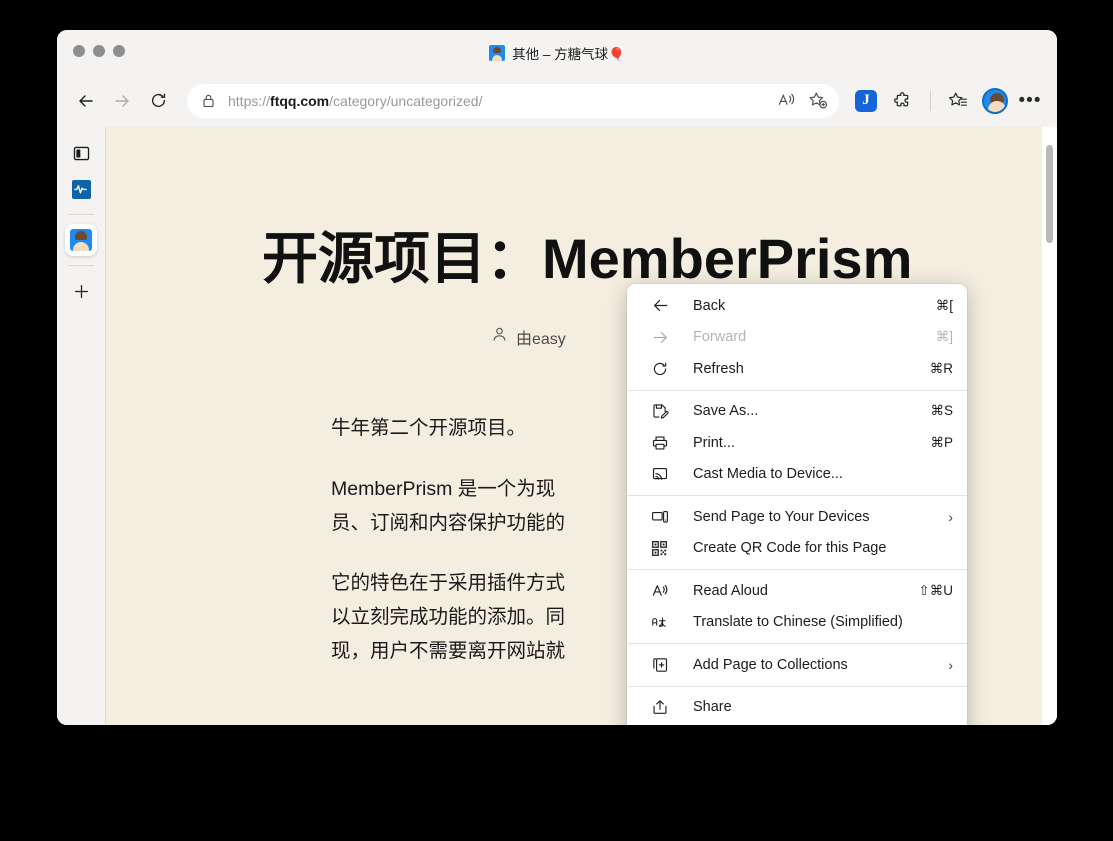  What do you see at coordinates (797, 443) in the screenshot?
I see `menu-item-print: Print... ⌘P` at bounding box center [797, 443].